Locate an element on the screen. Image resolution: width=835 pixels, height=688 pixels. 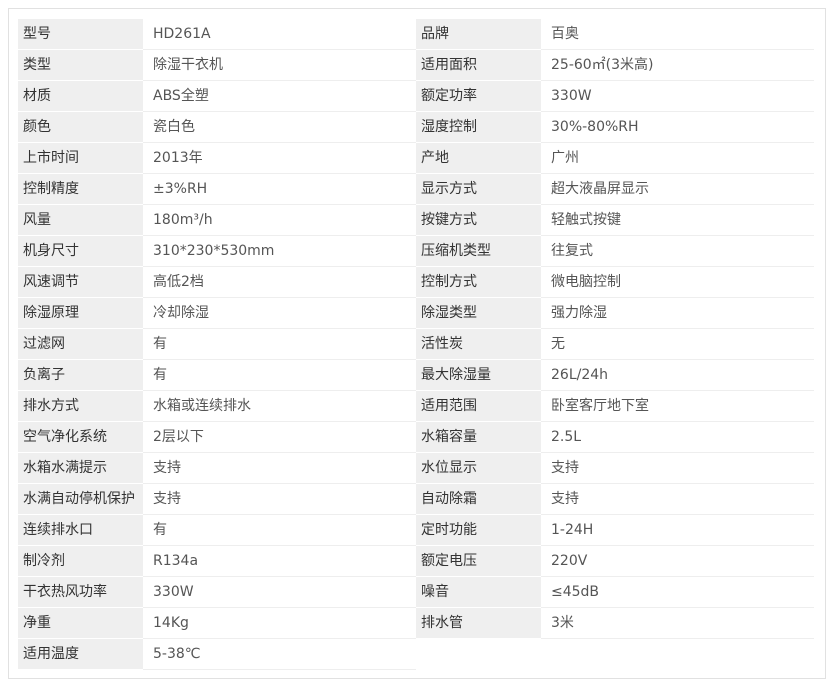
spec-row-color: 颜色 瓷白色 is located at coordinates (217, 127).